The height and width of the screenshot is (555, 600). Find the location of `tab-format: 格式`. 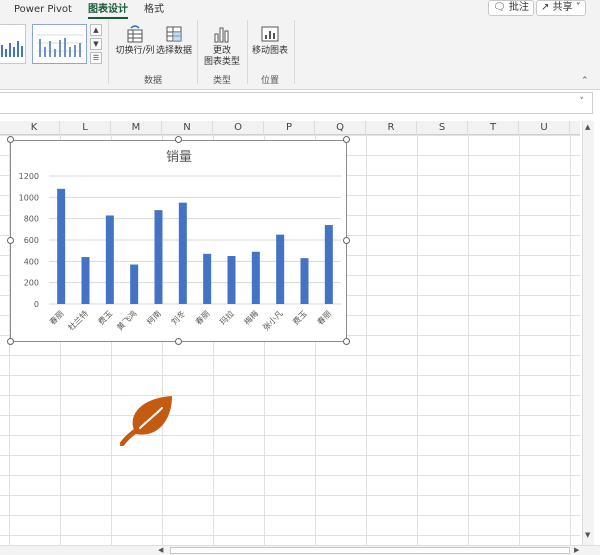

tab-format: 格式 is located at coordinates (154, 10).